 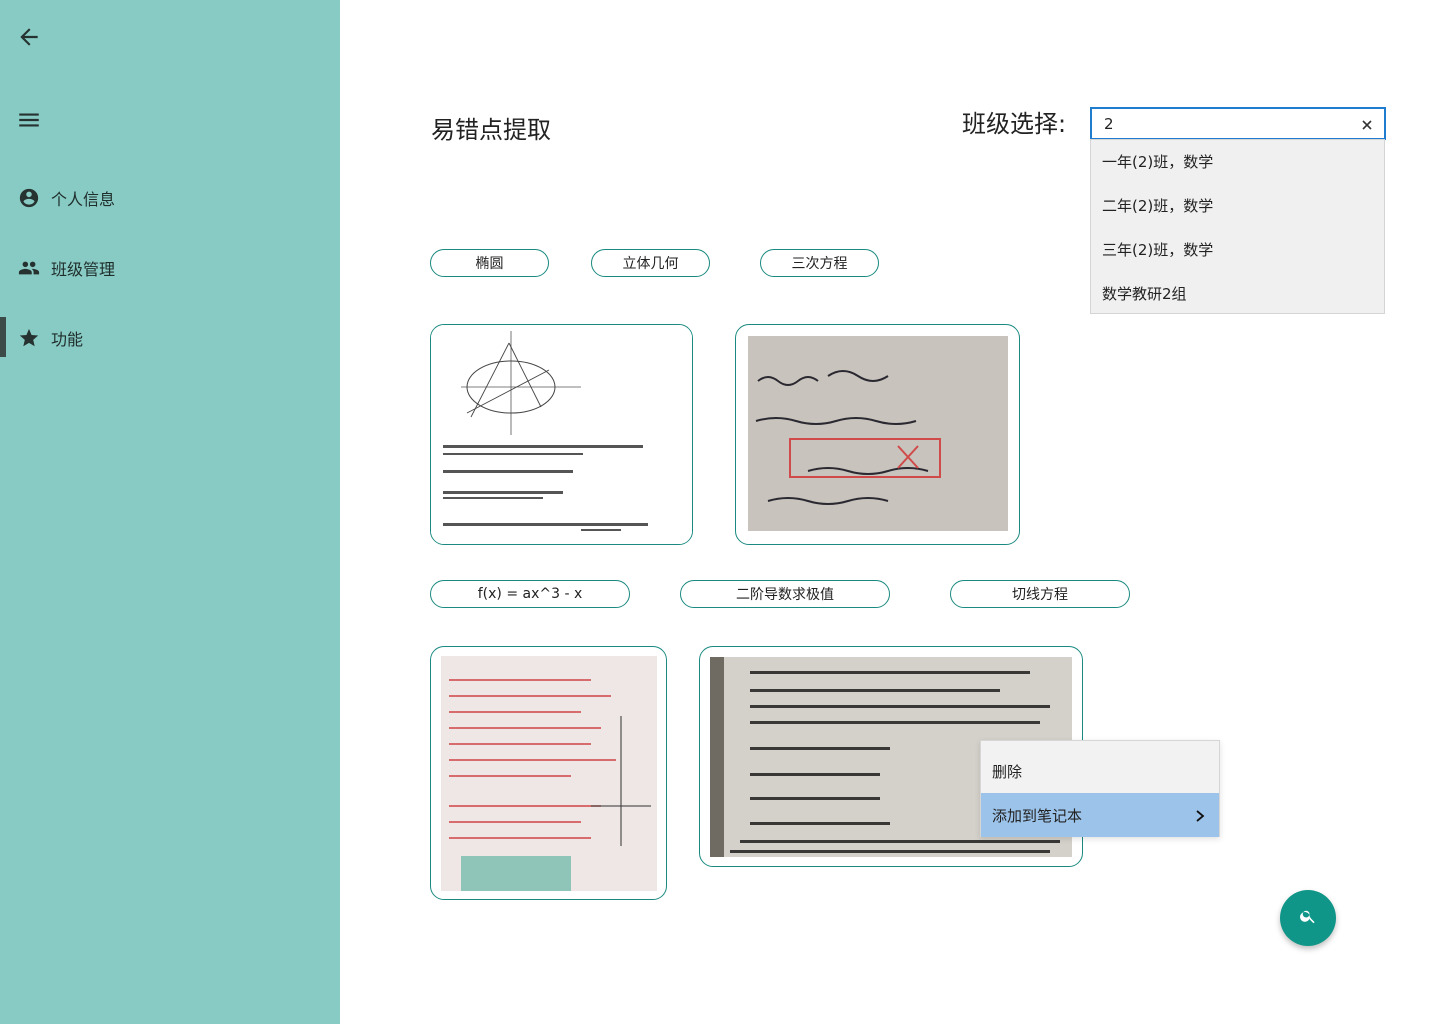 I want to click on dropdown-option: 一年(2)班，数学, so click(x=1237, y=162).